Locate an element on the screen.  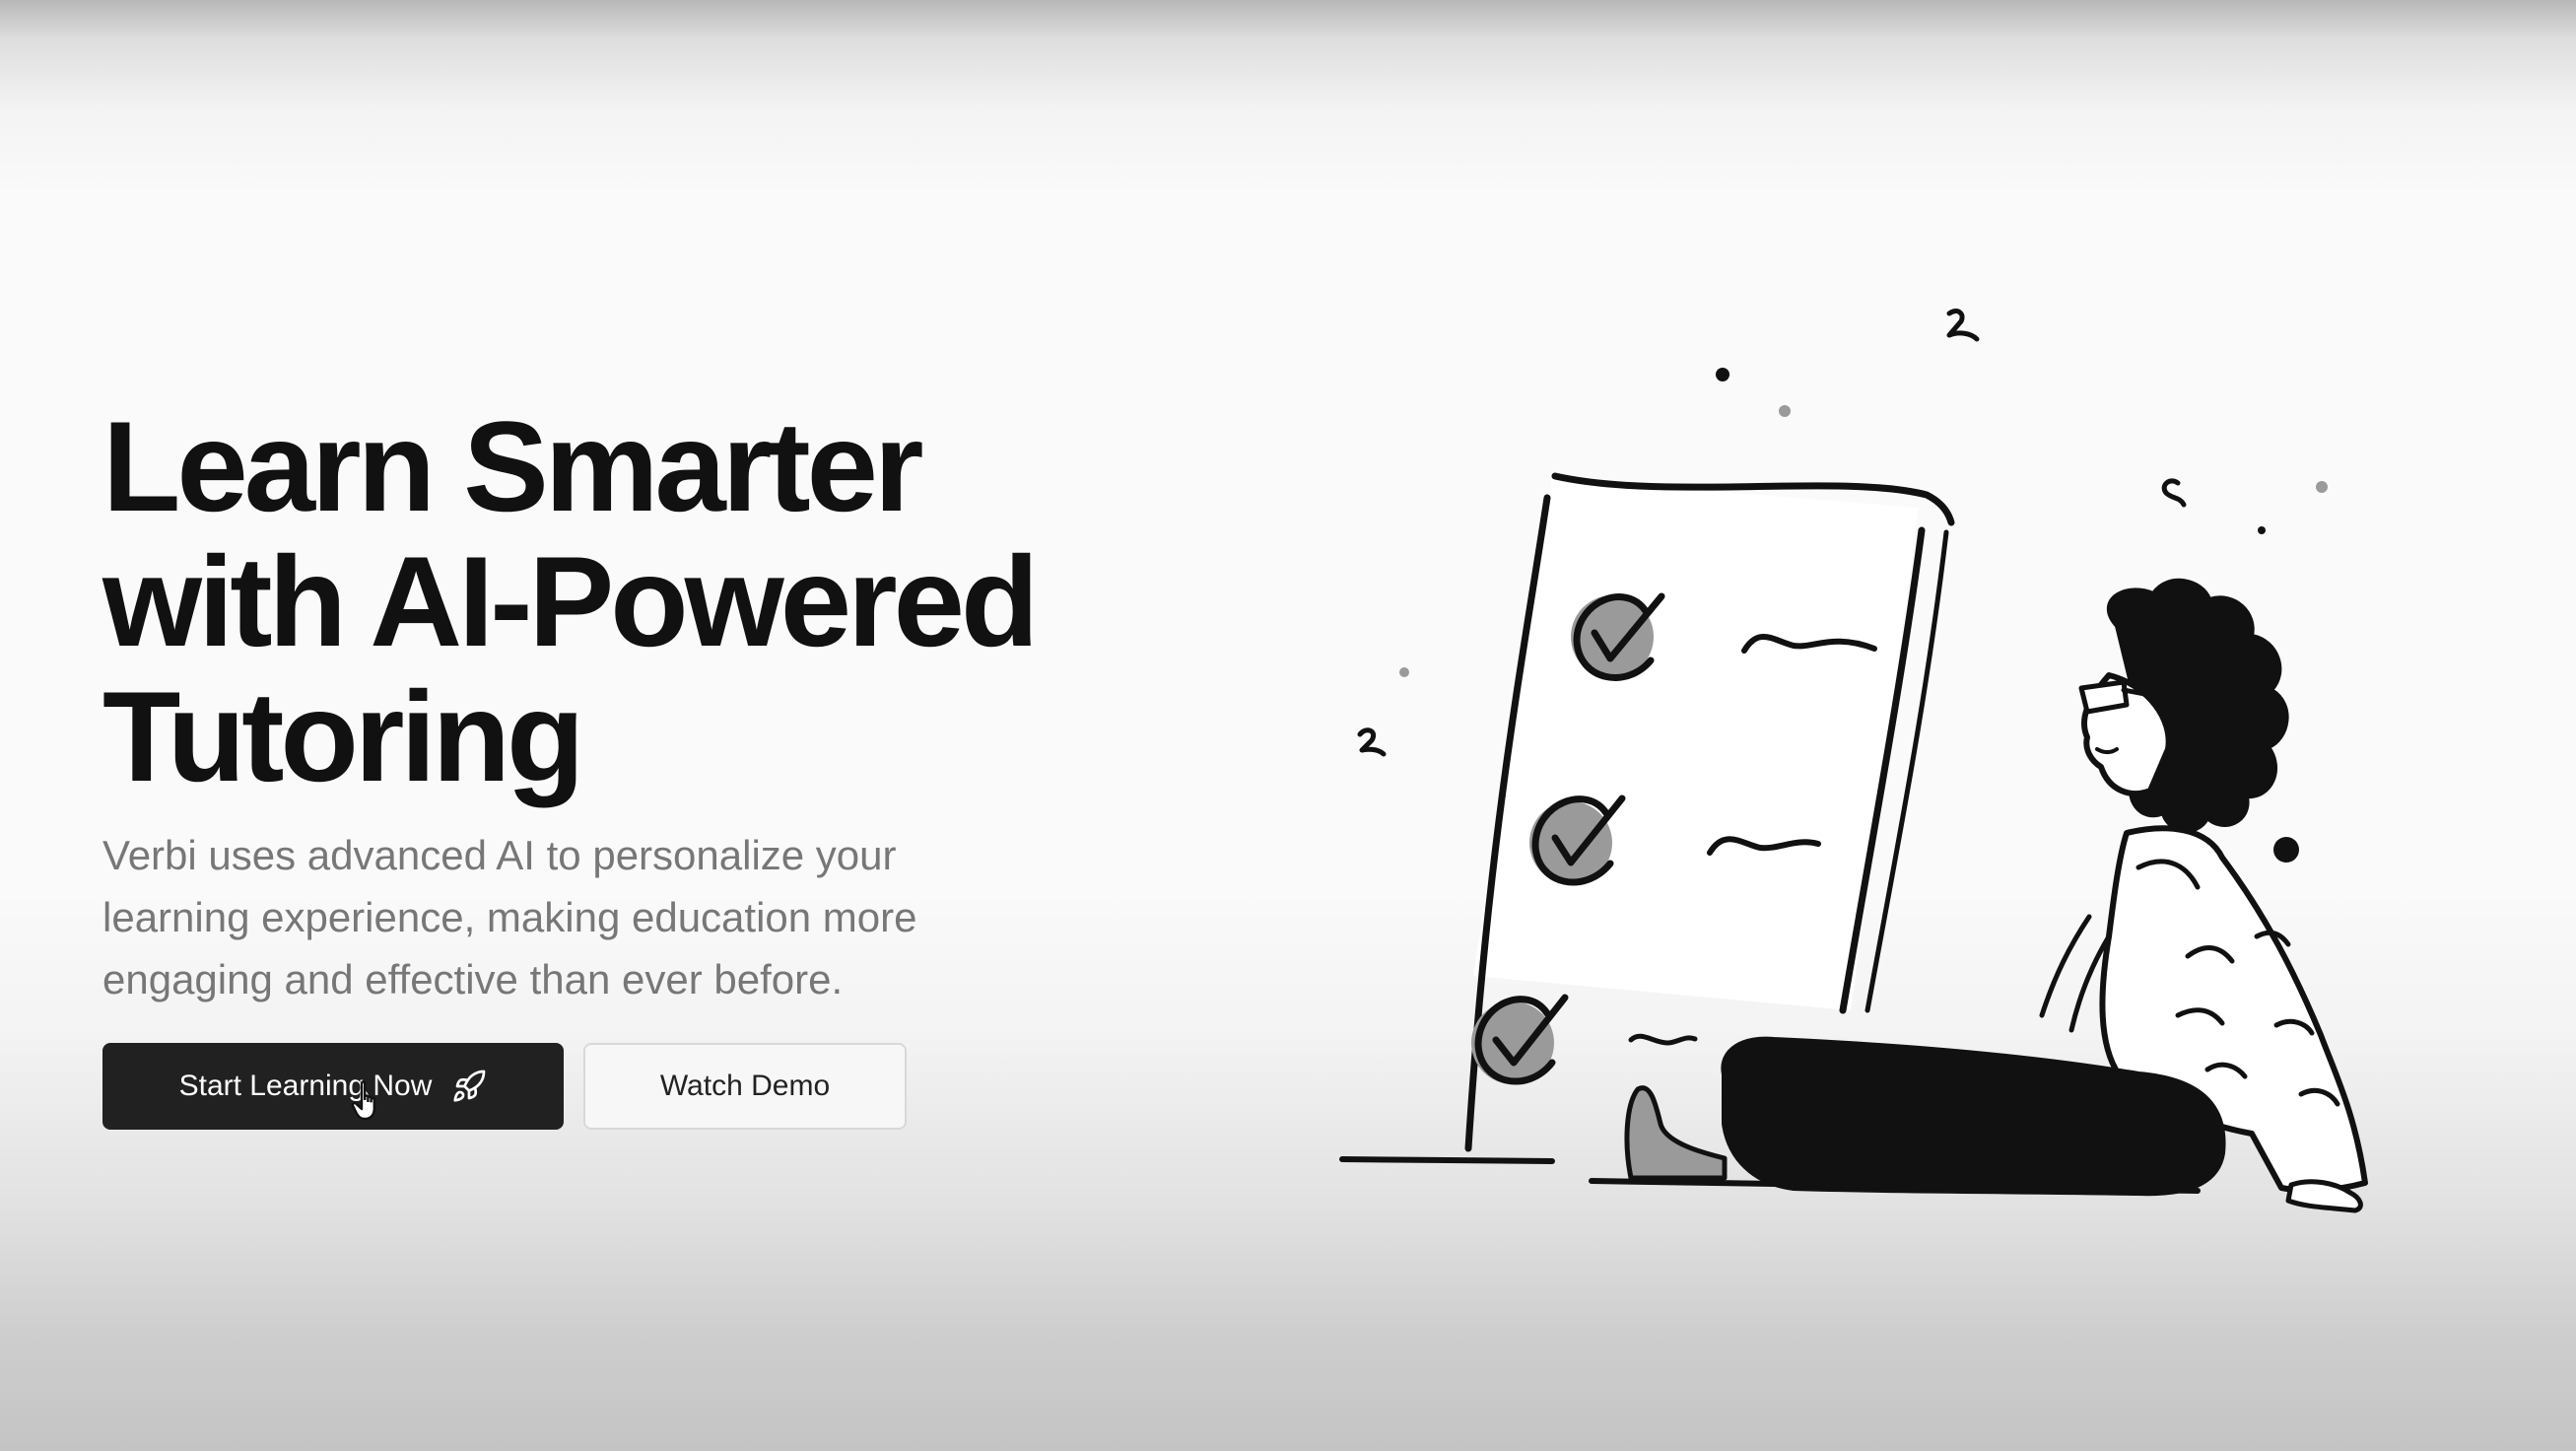
watch-demo-button: Watch Demo is located at coordinates (745, 1087).